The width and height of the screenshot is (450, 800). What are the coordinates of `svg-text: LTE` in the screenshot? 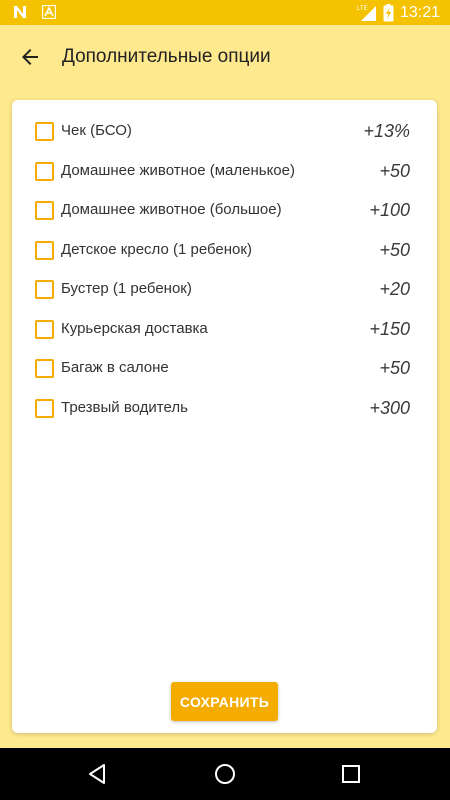 It's located at (362, 9).